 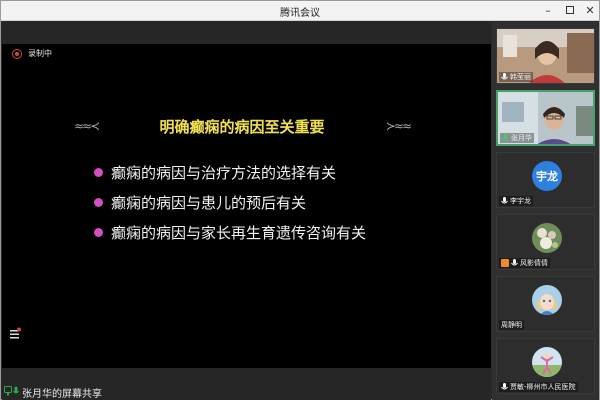 What do you see at coordinates (11, 391) in the screenshot?
I see `screen-share-icon` at bounding box center [11, 391].